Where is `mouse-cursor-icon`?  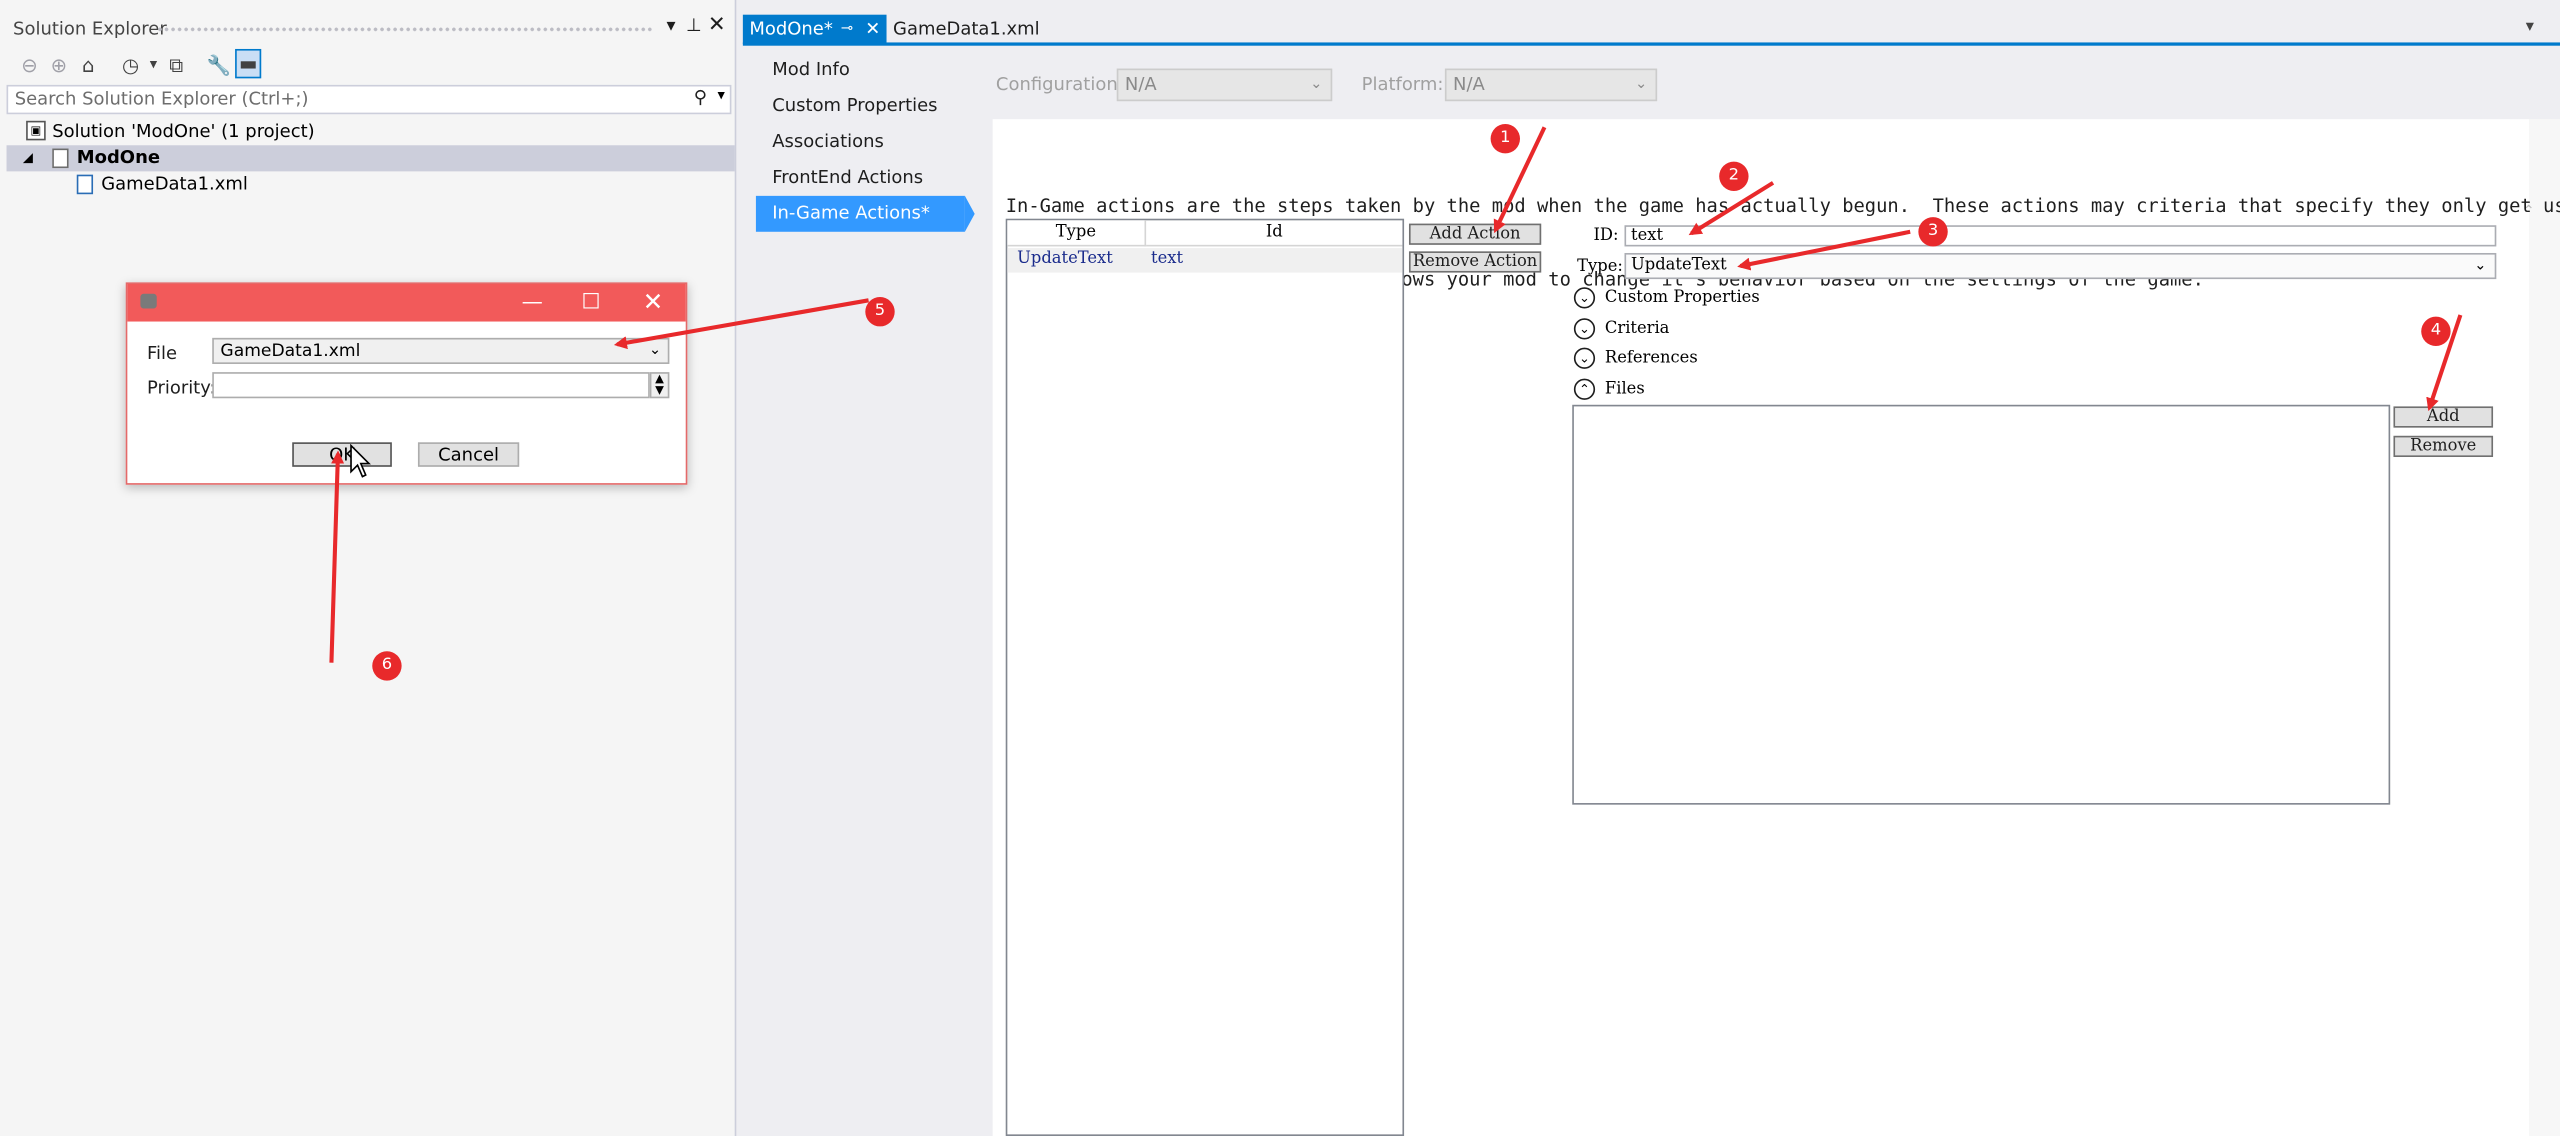 mouse-cursor-icon is located at coordinates (360, 460).